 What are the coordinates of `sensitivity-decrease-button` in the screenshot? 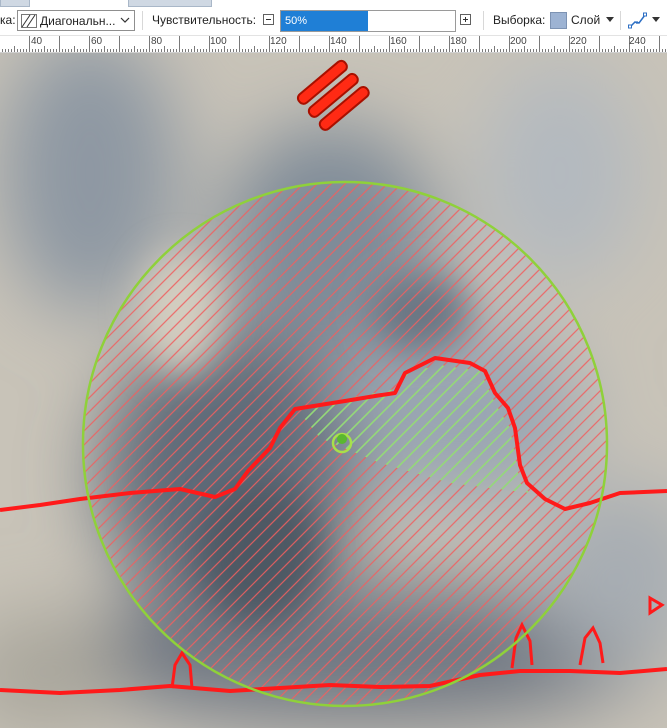 It's located at (268, 19).